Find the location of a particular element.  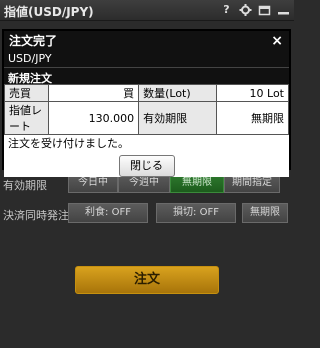

gear-icon is located at coordinates (245, 10).